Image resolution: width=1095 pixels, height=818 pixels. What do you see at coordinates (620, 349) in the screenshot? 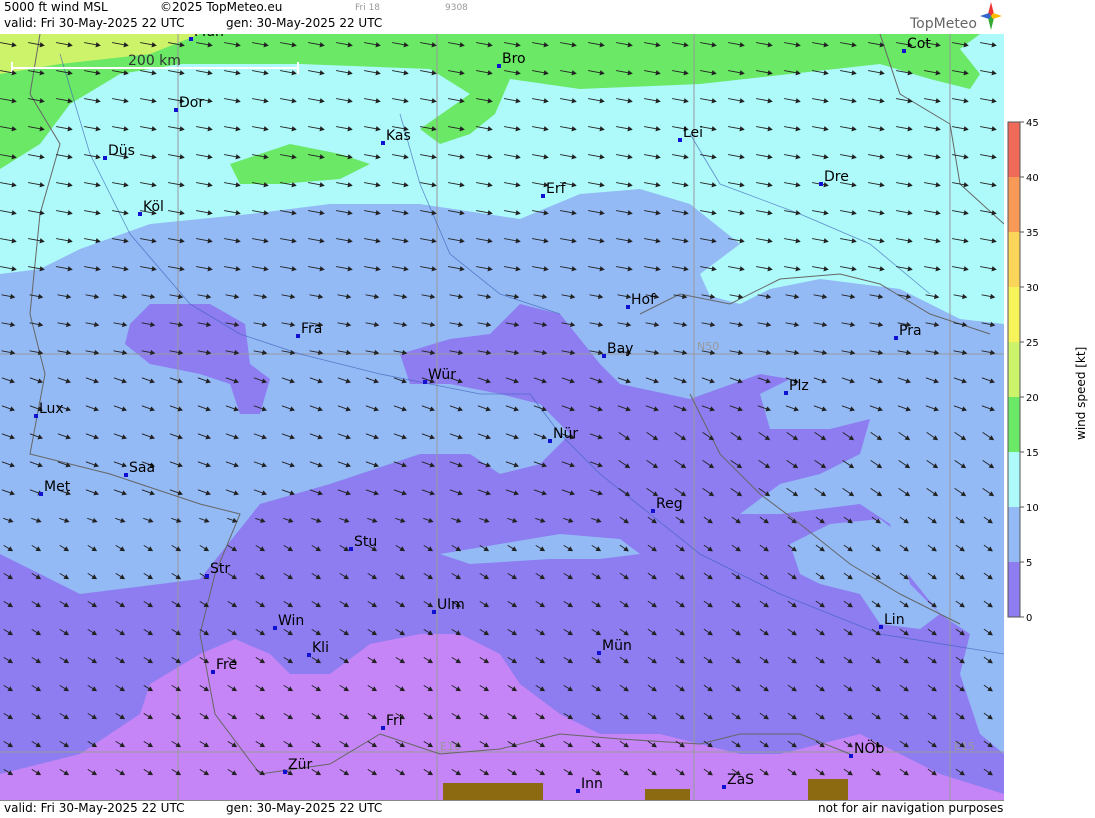
I see `city-label: Bay` at bounding box center [620, 349].